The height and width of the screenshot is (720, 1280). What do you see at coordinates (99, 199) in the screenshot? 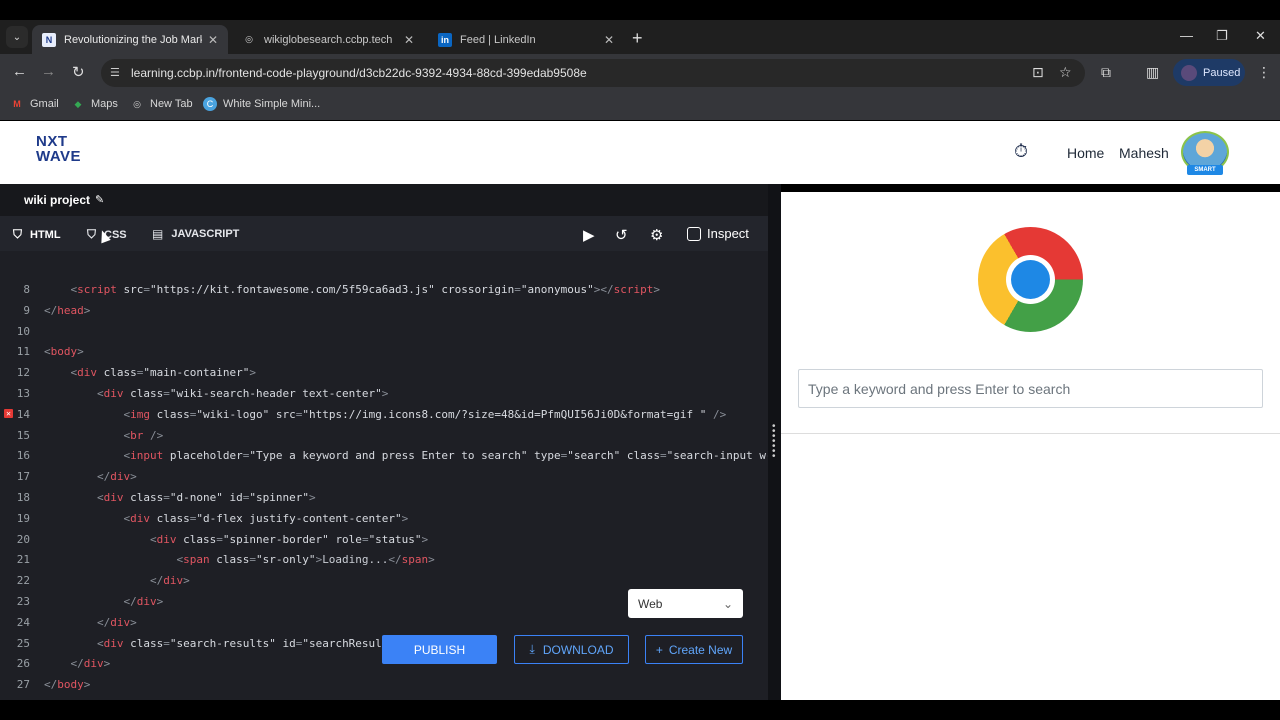
I see `pencil-icon: ✎` at bounding box center [99, 199].